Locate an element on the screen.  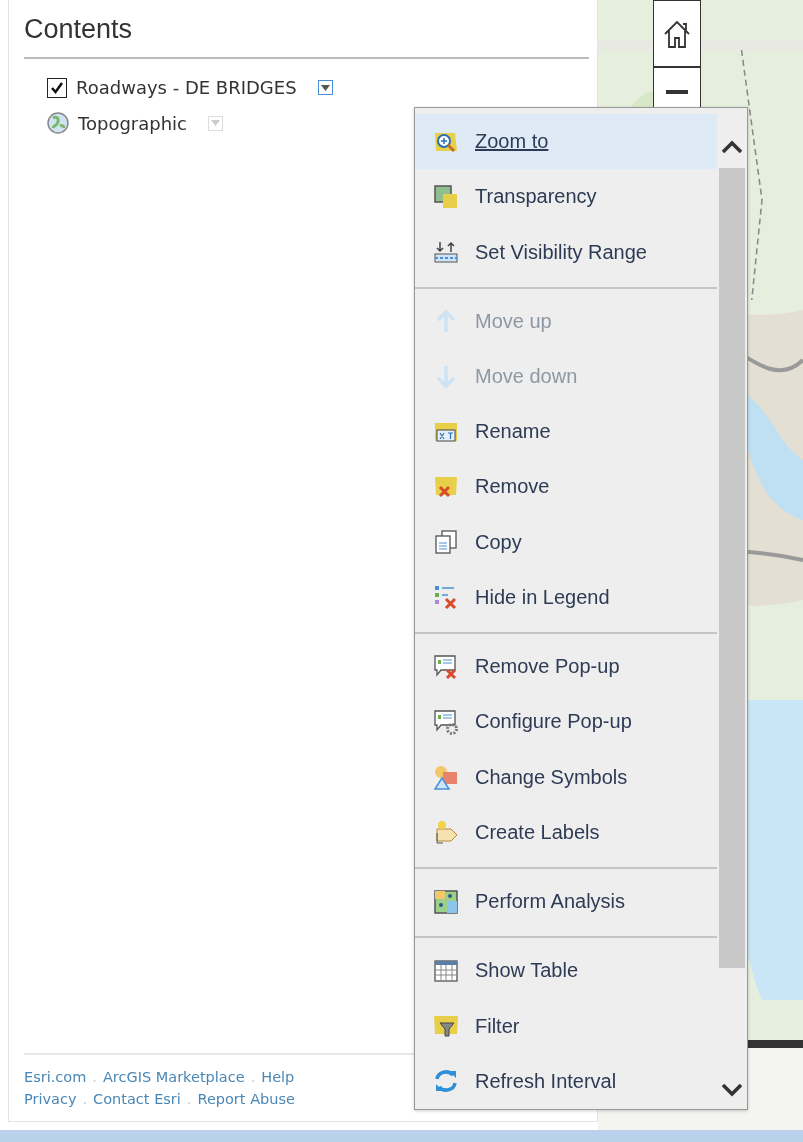
menu-item: Rename is located at coordinates (566, 432).